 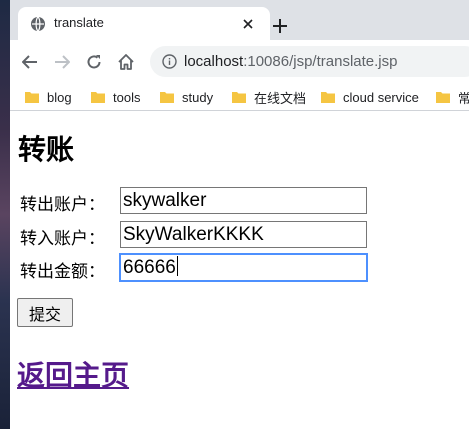 I want to click on bookmark-tools: tools, so click(x=115, y=97).